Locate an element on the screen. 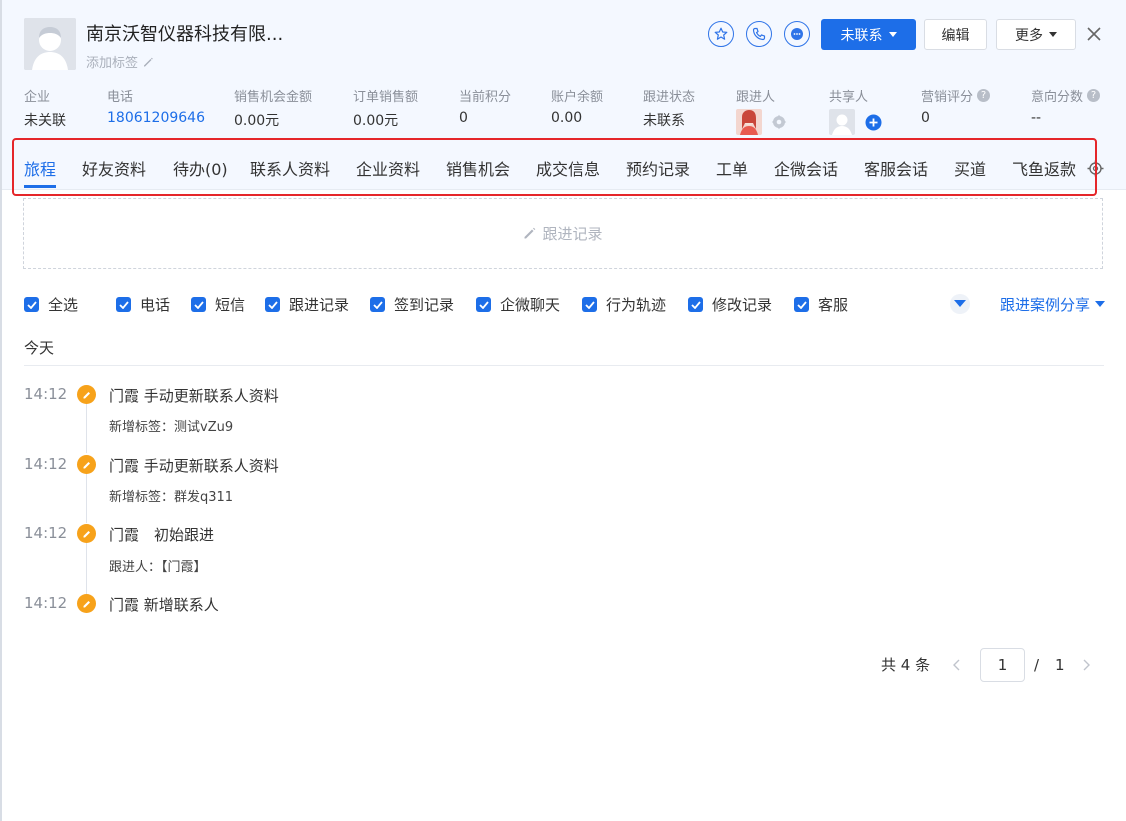 The image size is (1126, 821). filter-followup-record: 跟进记录 is located at coordinates (307, 304).